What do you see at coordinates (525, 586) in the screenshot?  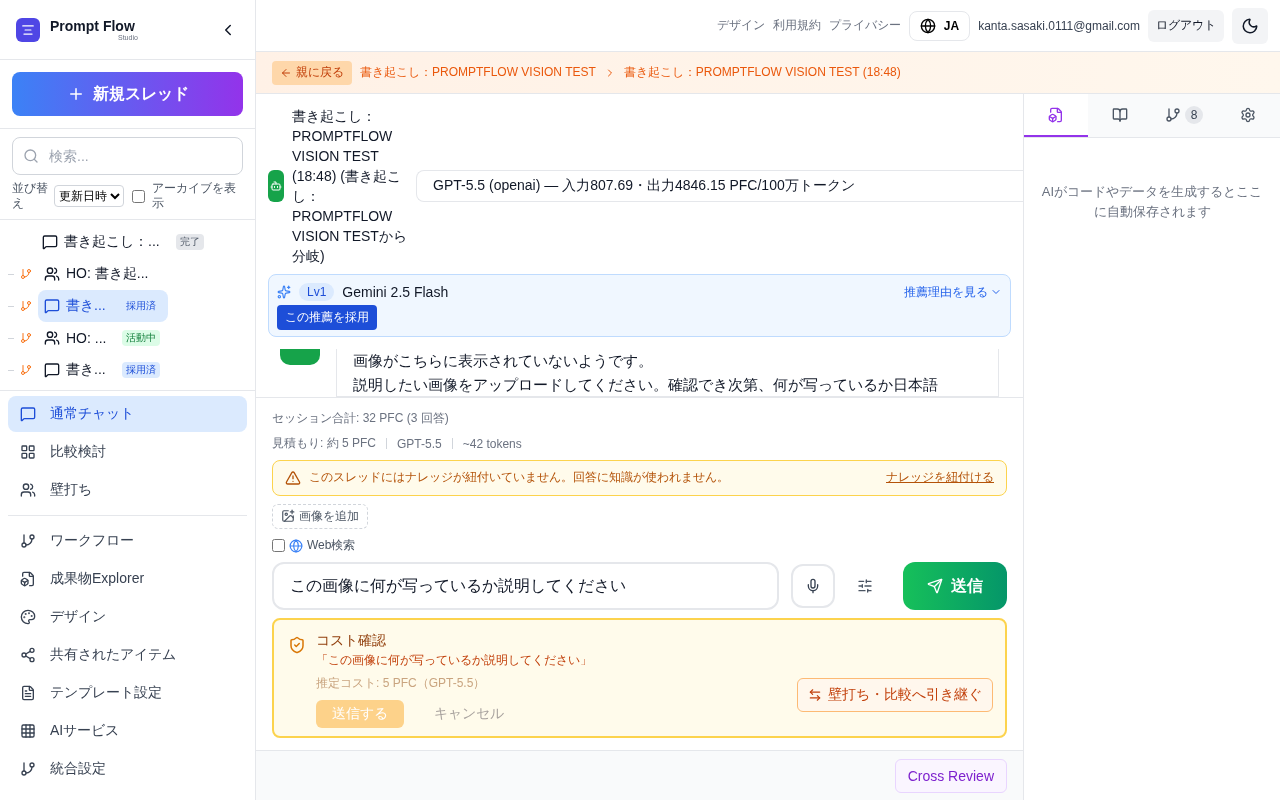 I see `message-input: この画像に何が写っているか説明してください` at bounding box center [525, 586].